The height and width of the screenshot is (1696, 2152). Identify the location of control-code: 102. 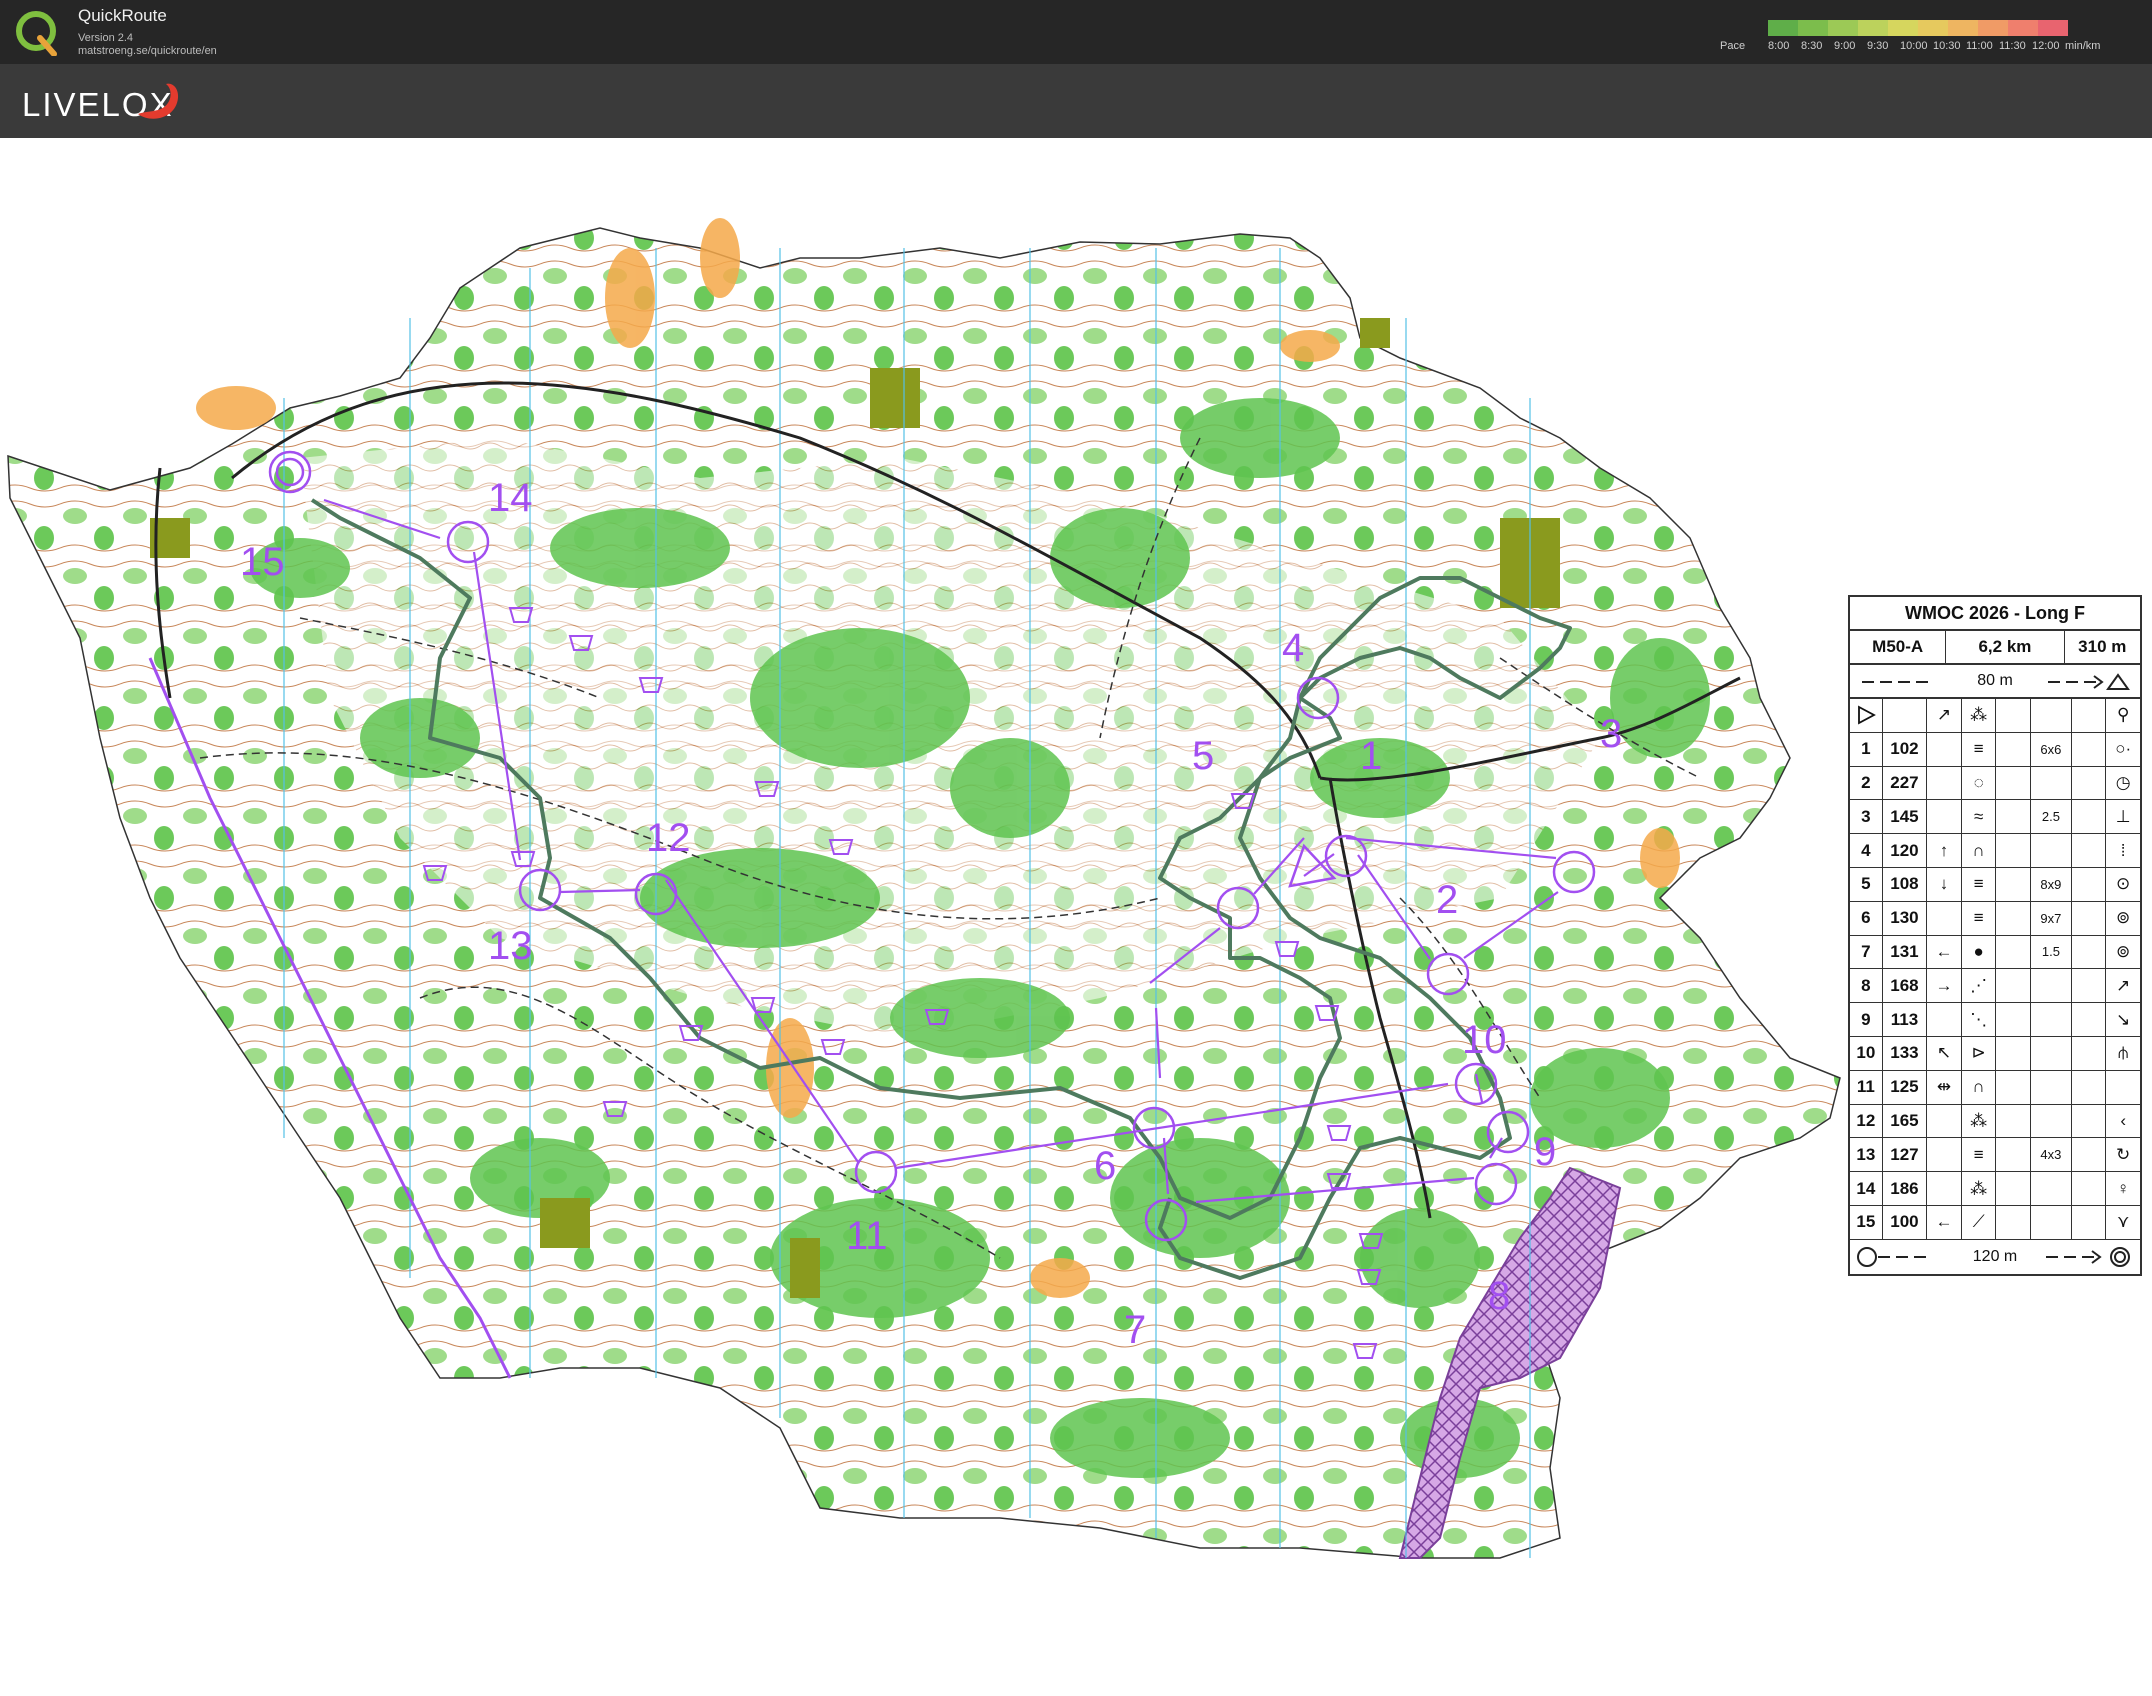
(1905, 749).